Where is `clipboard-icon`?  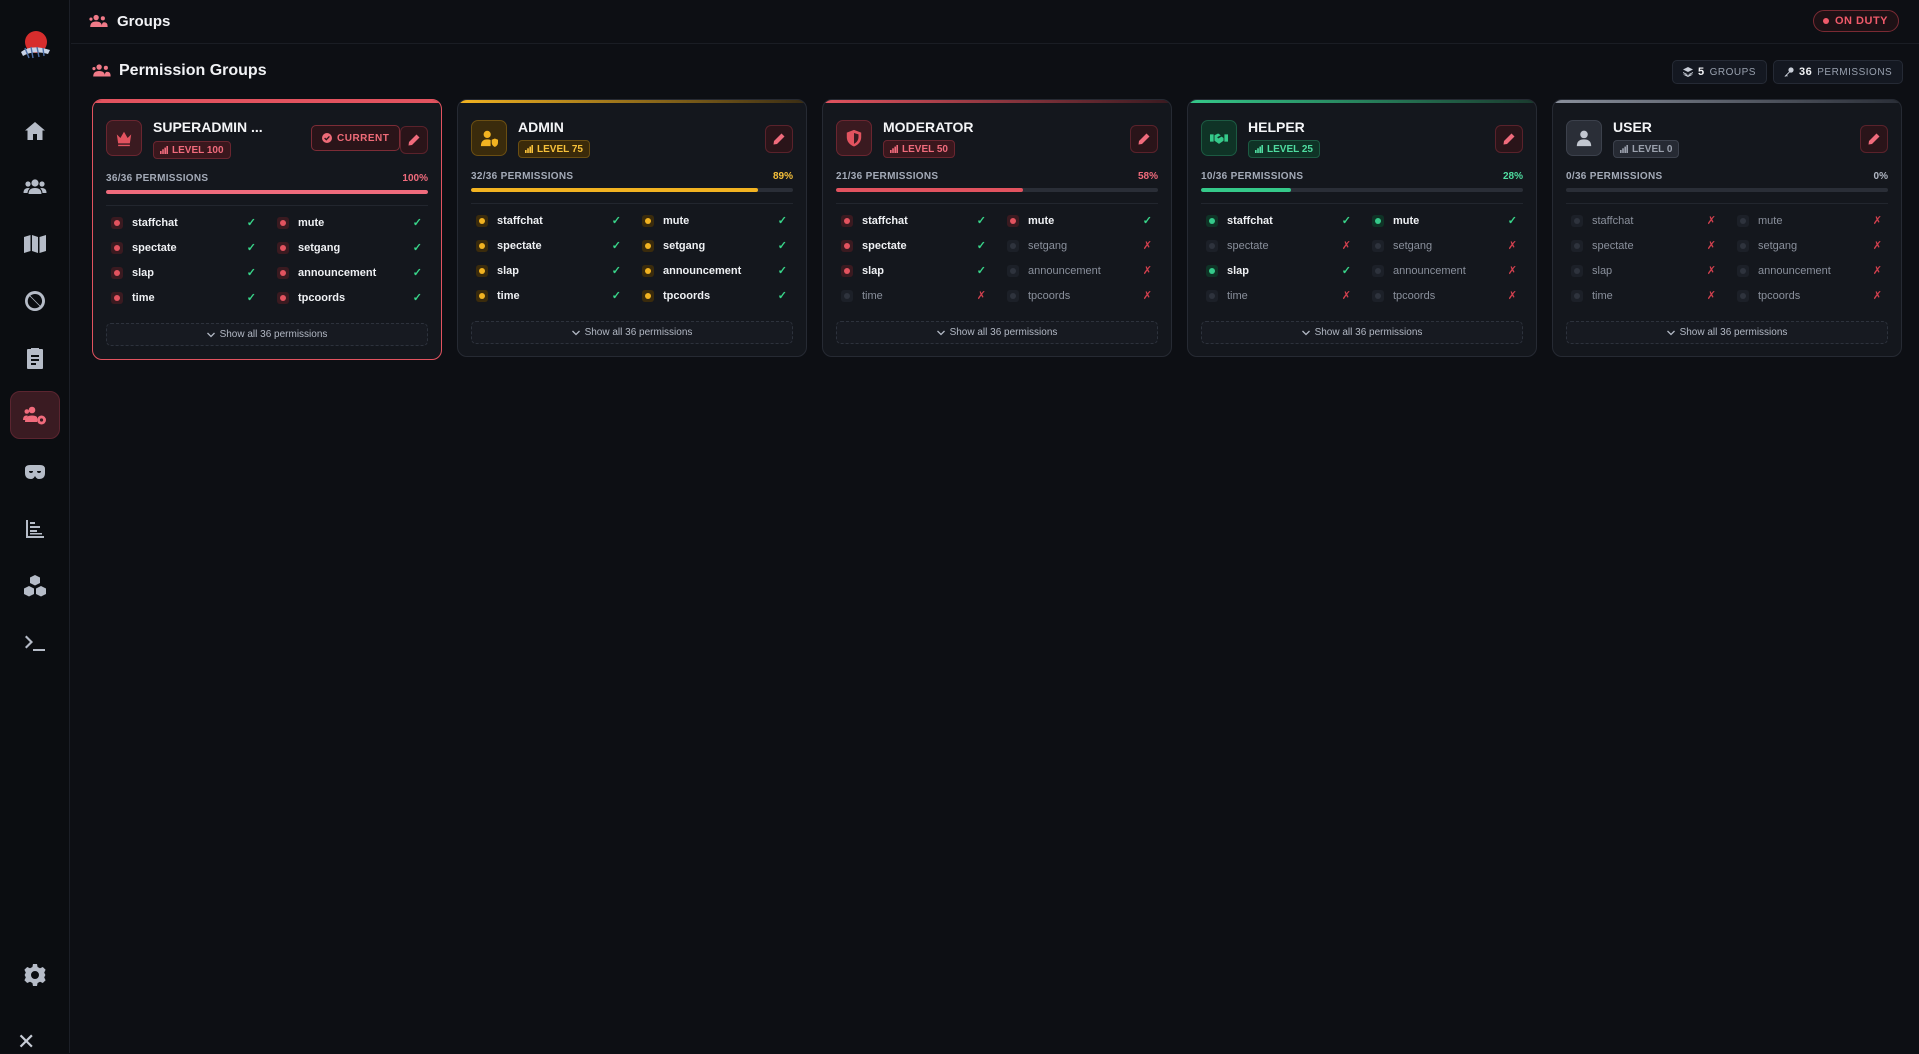 clipboard-icon is located at coordinates (35, 358).